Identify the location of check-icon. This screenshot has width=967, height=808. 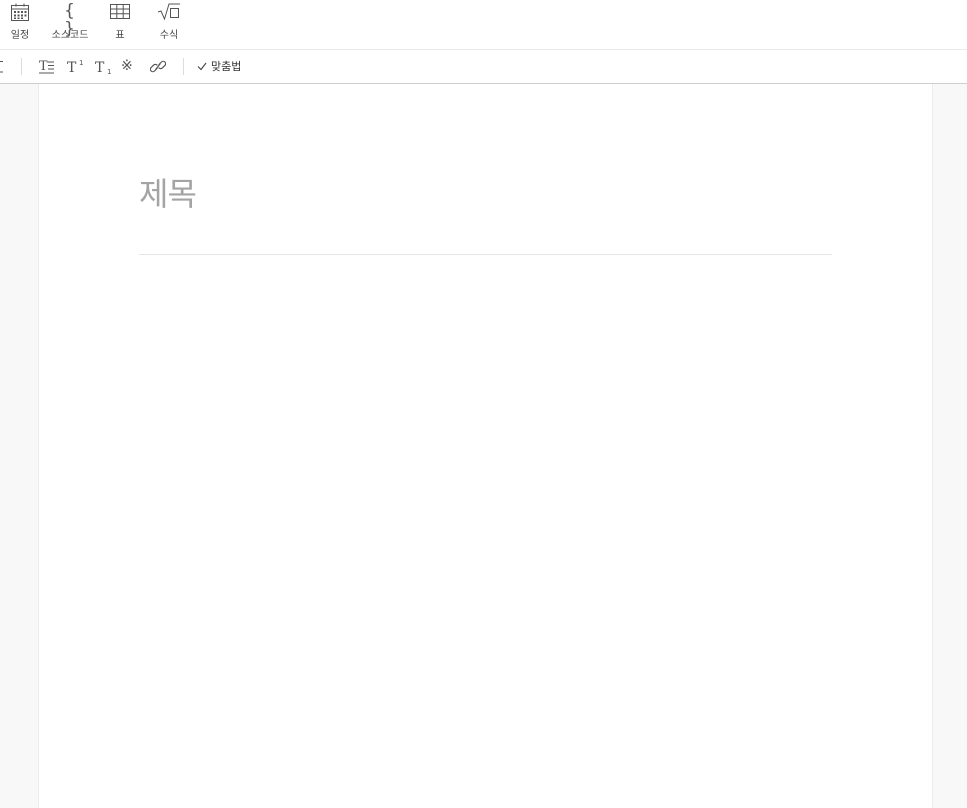
(202, 66).